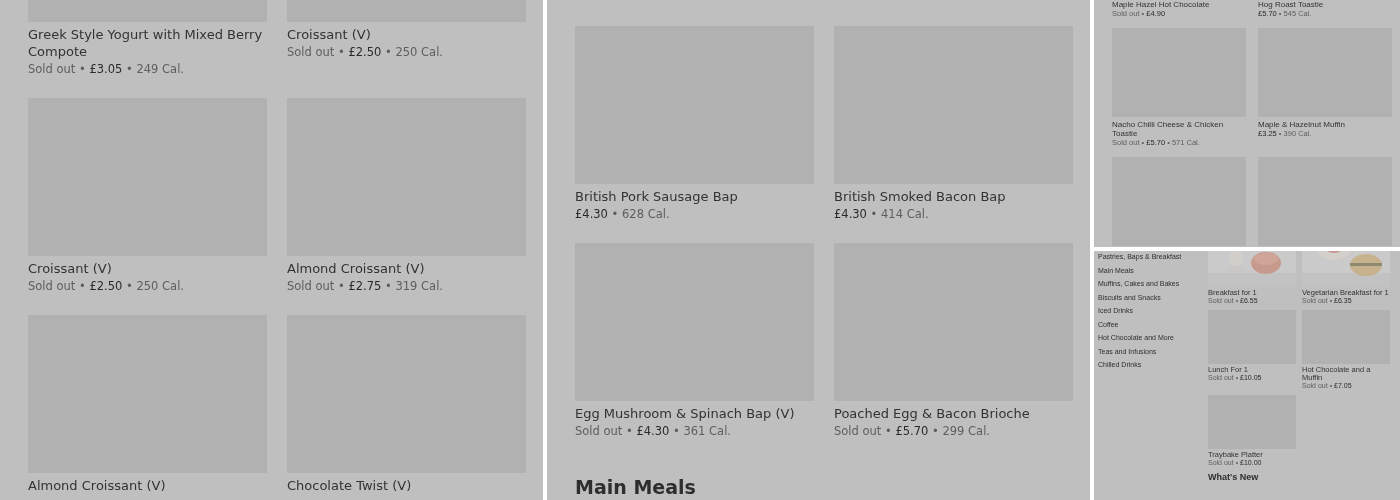  I want to click on item-name: Maple & Hazelnut Muffin, so click(1325, 124).